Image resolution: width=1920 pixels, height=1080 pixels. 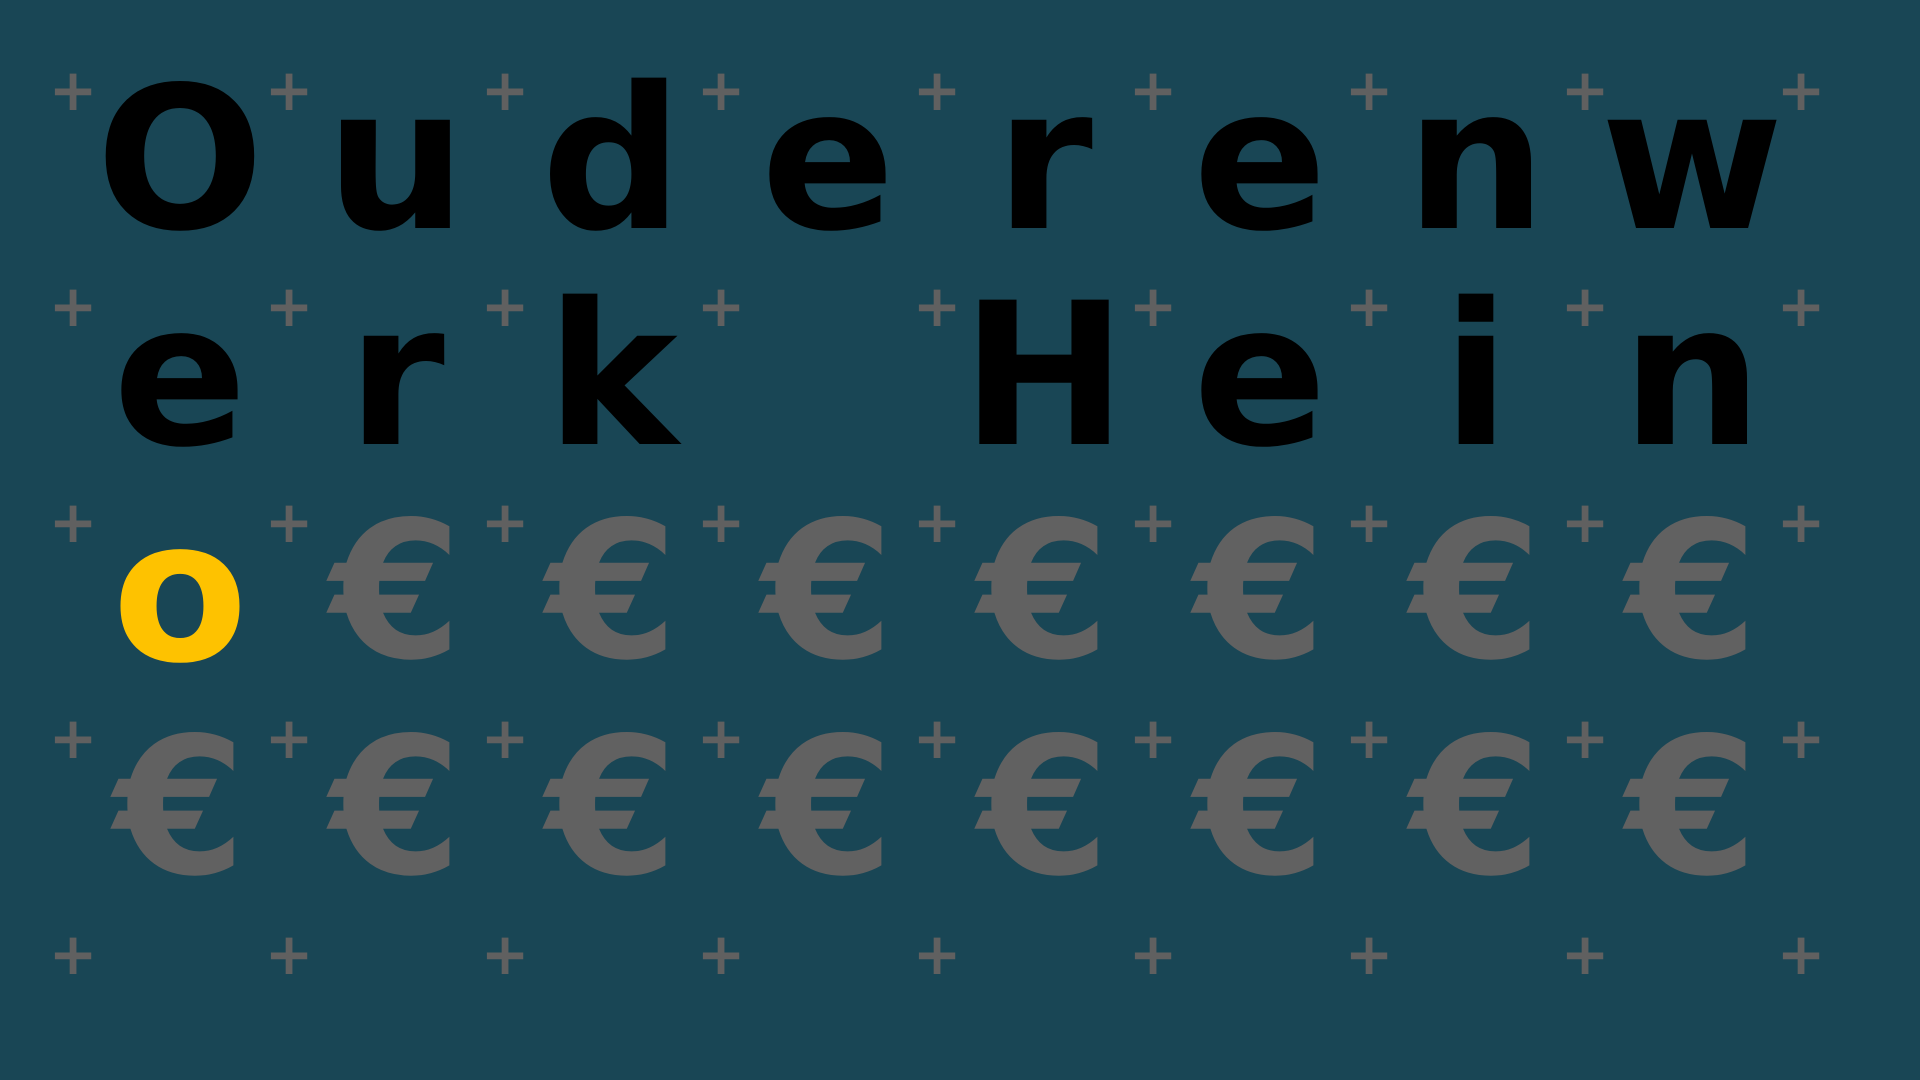 What do you see at coordinates (612, 375) in the screenshot?
I see `grid-letter: k` at bounding box center [612, 375].